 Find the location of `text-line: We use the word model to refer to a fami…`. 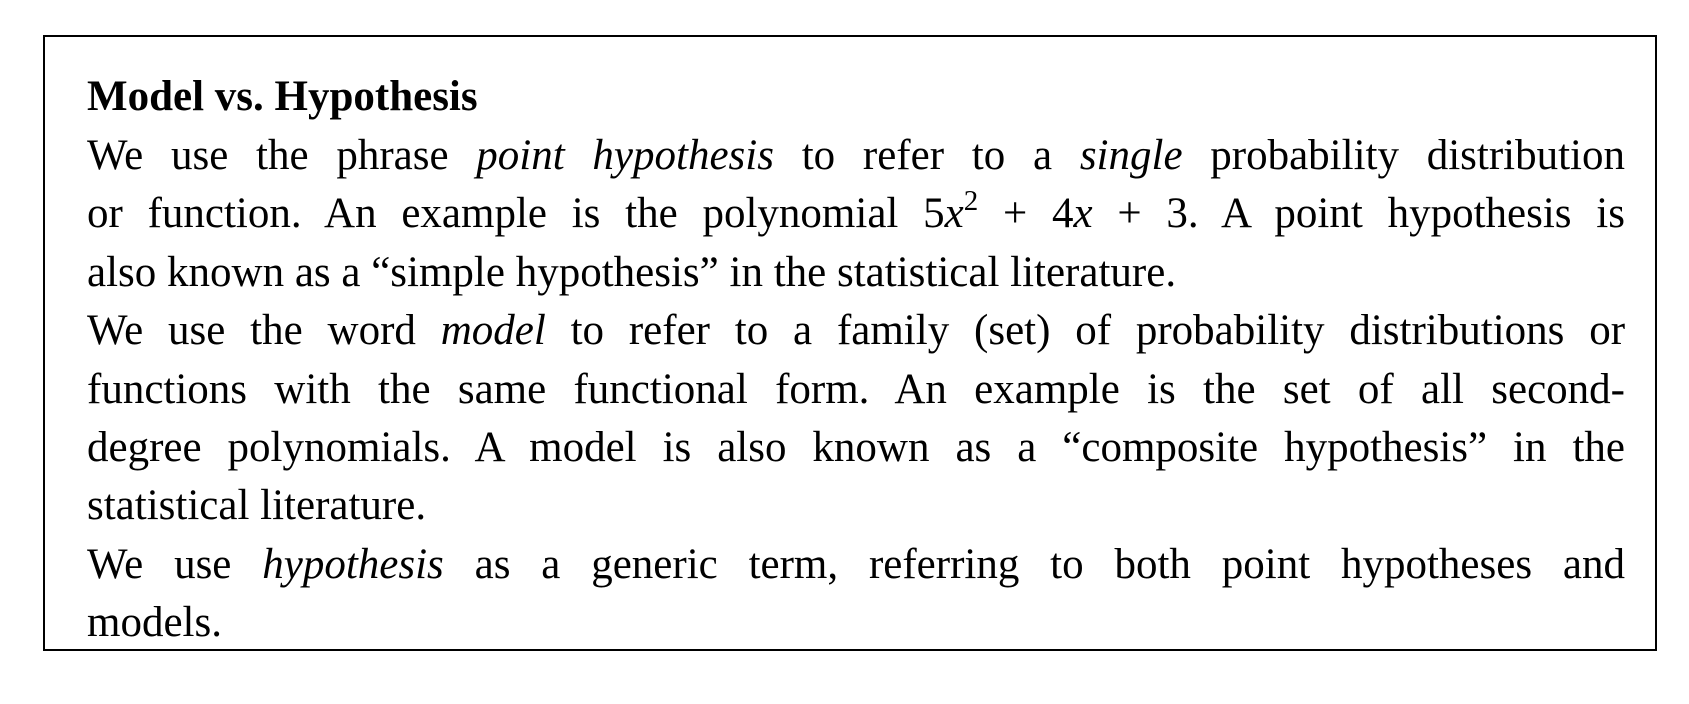

text-line: We use the word model to refer to a fami… is located at coordinates (856, 330).